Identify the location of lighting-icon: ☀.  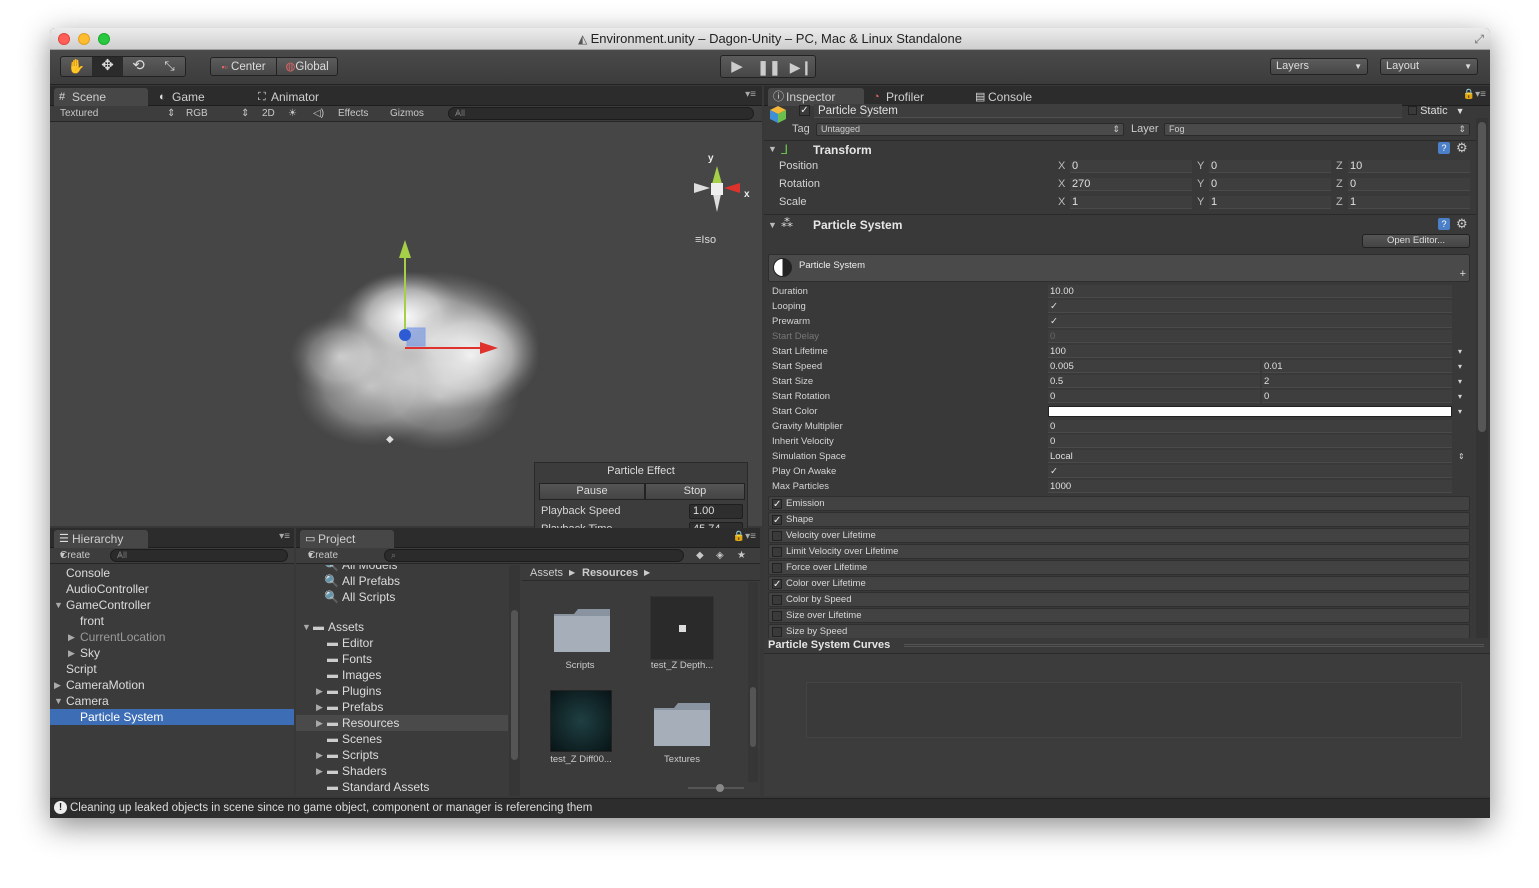
(292, 113).